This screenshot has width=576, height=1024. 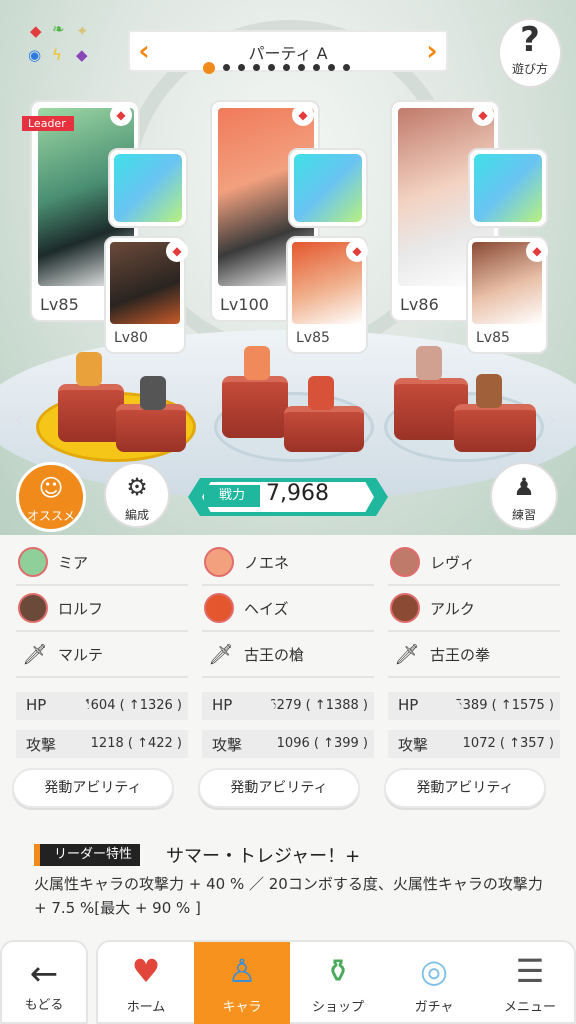 I want to click on main-character-row: ミア, so click(x=102, y=563).